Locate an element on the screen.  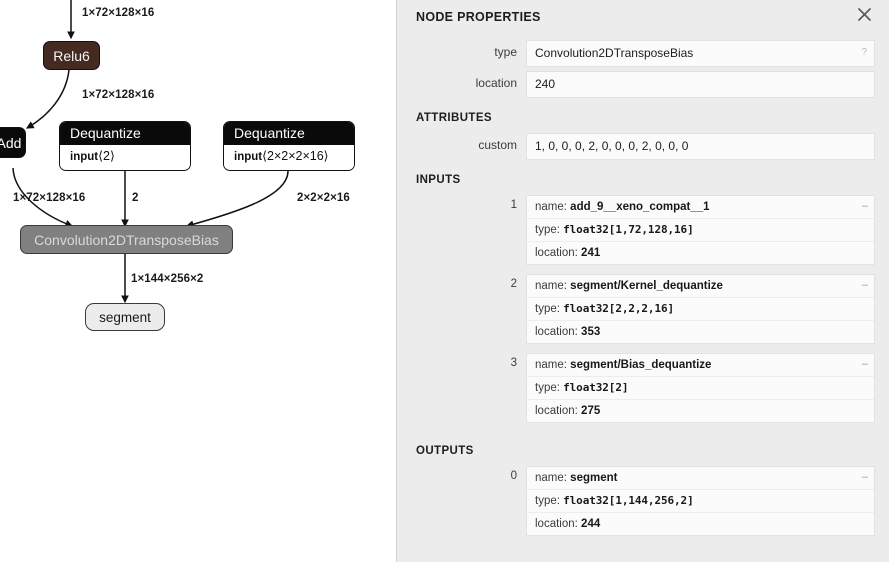
output-argument-name-line: name: segment – is located at coordinates (700, 478).